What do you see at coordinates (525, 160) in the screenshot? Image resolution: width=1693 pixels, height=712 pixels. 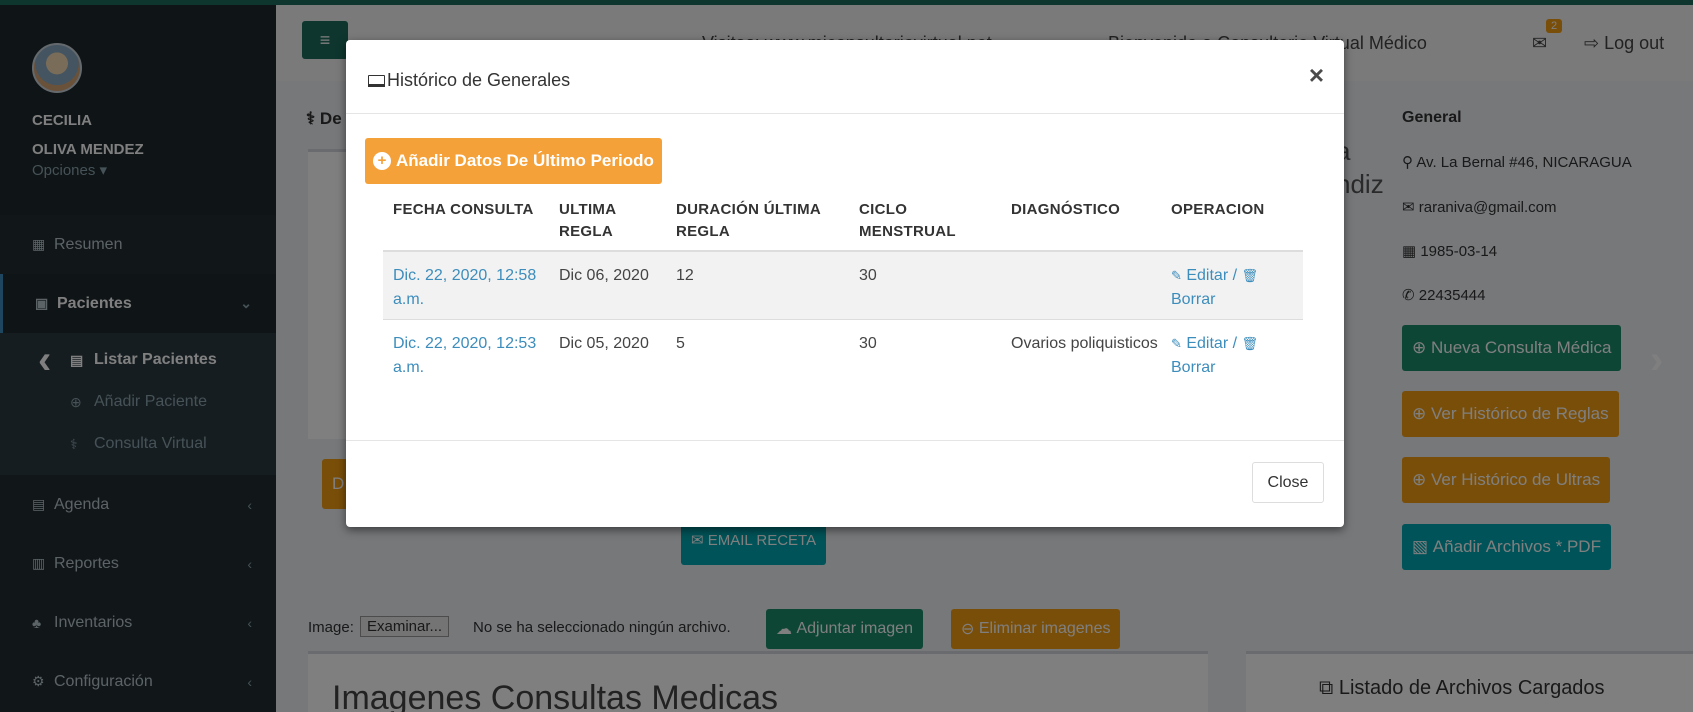 I see `add-last-period-label: Añadir Datos De Último Periodo` at bounding box center [525, 160].